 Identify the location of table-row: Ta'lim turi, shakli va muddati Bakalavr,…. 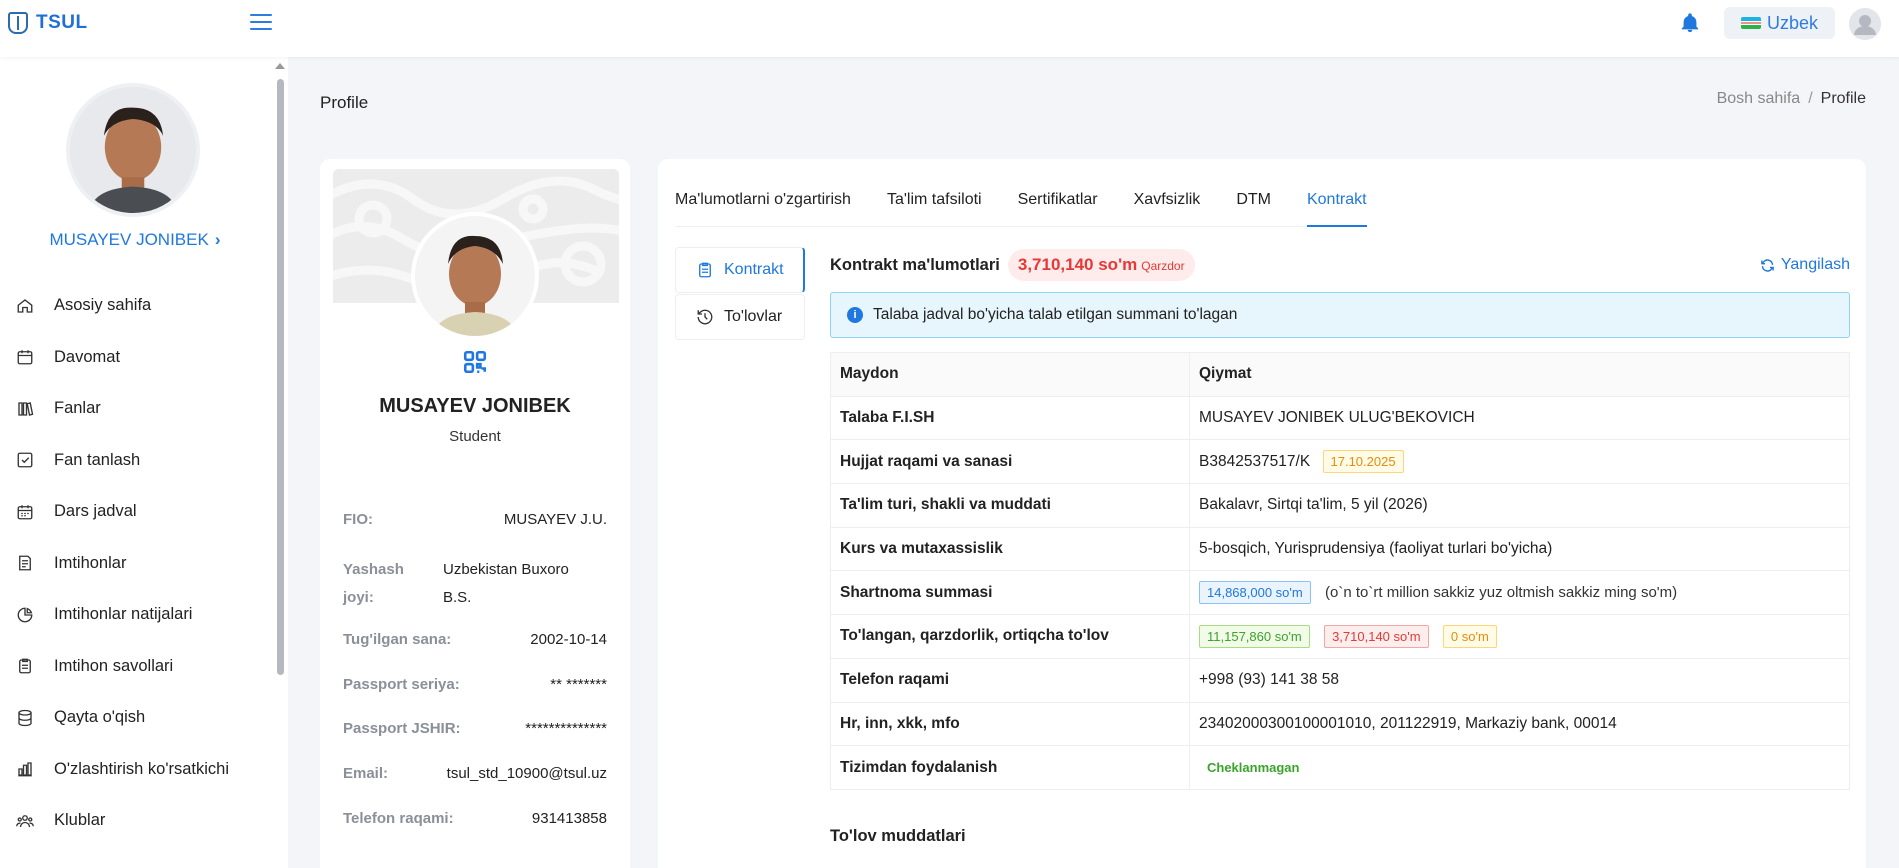
(1340, 505).